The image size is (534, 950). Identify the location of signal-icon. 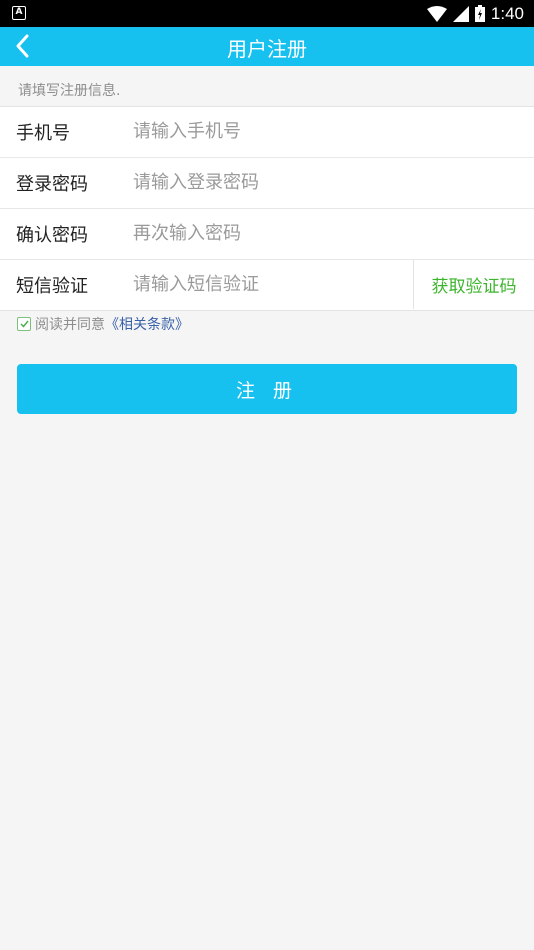
(460, 13).